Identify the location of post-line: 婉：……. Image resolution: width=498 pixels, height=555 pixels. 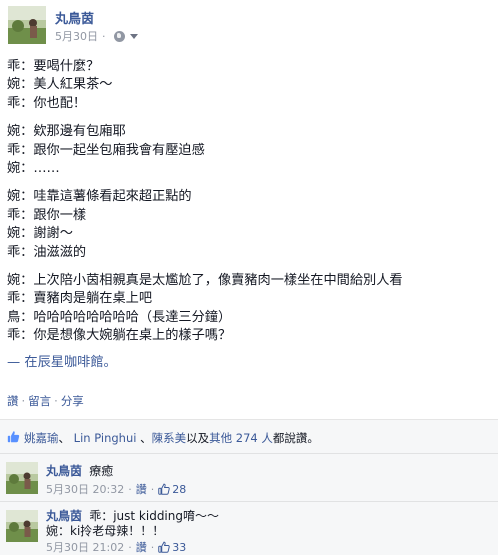
(33, 169).